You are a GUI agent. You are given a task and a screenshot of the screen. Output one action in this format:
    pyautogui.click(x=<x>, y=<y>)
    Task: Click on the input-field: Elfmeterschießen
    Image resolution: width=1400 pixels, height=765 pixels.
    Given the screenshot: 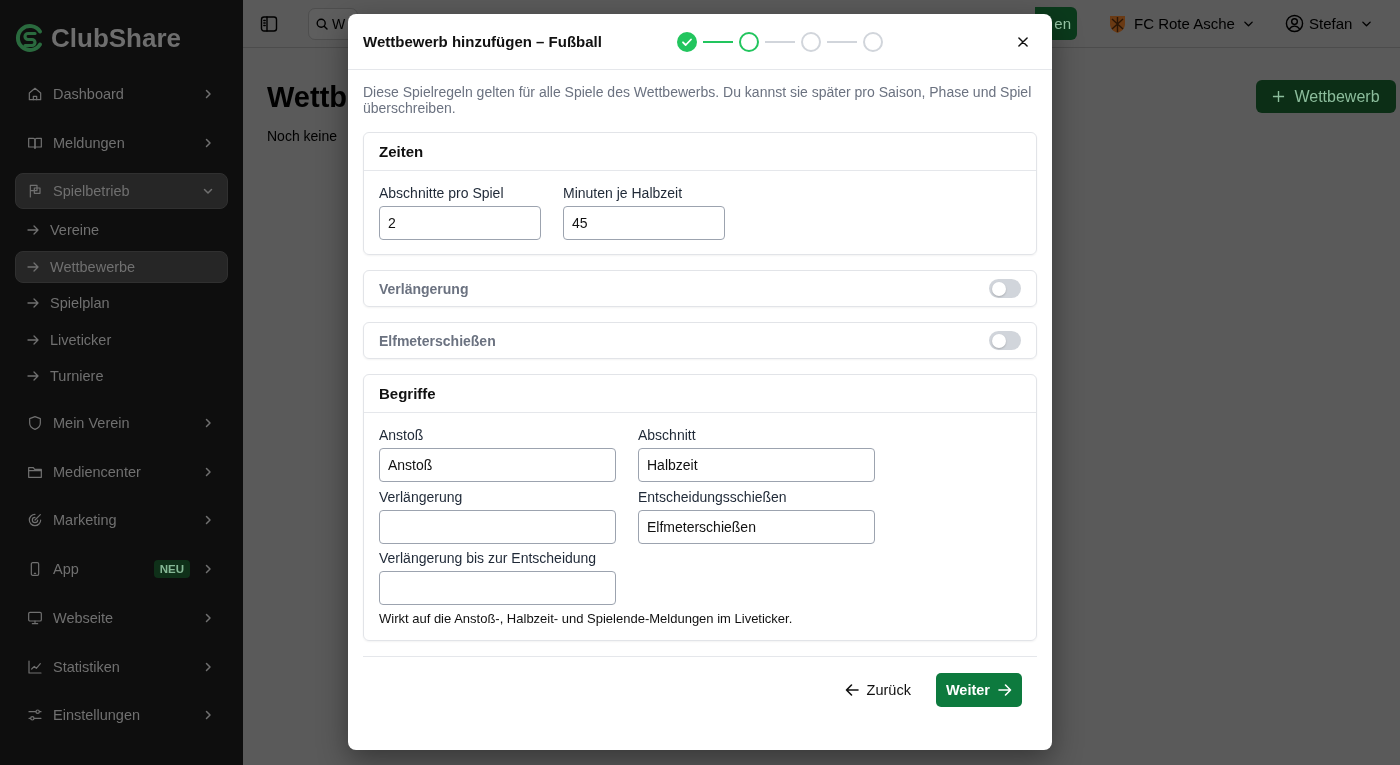 What is the action you would take?
    pyautogui.click(x=756, y=526)
    